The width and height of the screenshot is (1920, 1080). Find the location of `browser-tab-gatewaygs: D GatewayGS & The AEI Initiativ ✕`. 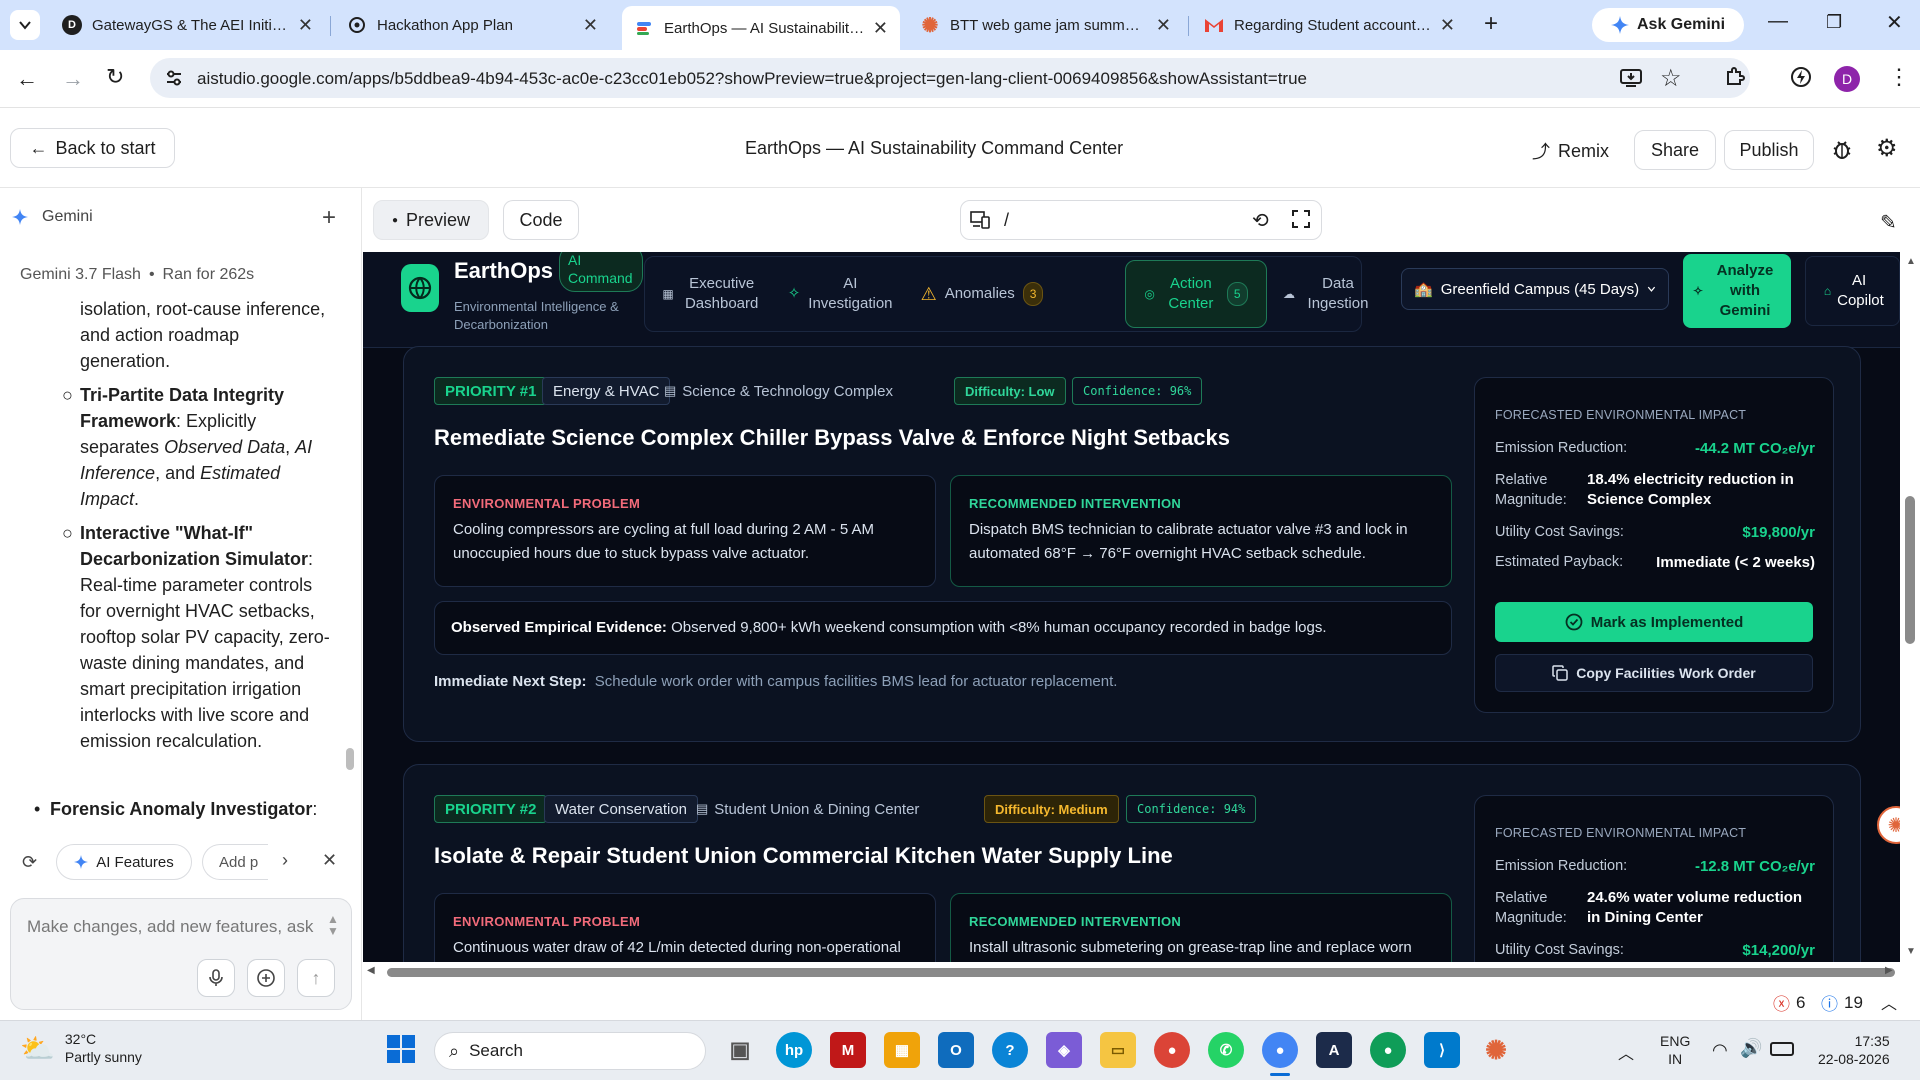

browser-tab-gatewaygs: D GatewayGS & The AEI Initiativ ✕ is located at coordinates (187, 25).